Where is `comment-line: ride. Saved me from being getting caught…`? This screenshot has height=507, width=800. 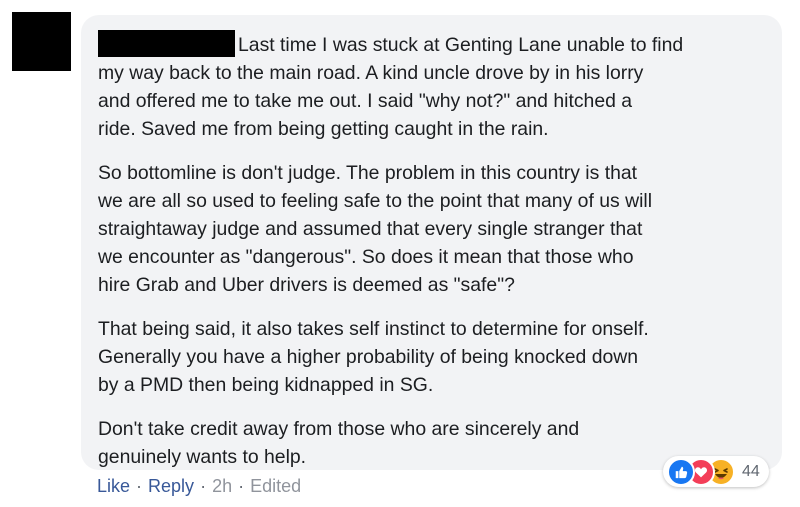 comment-line: ride. Saved me from being getting caught… is located at coordinates (323, 129).